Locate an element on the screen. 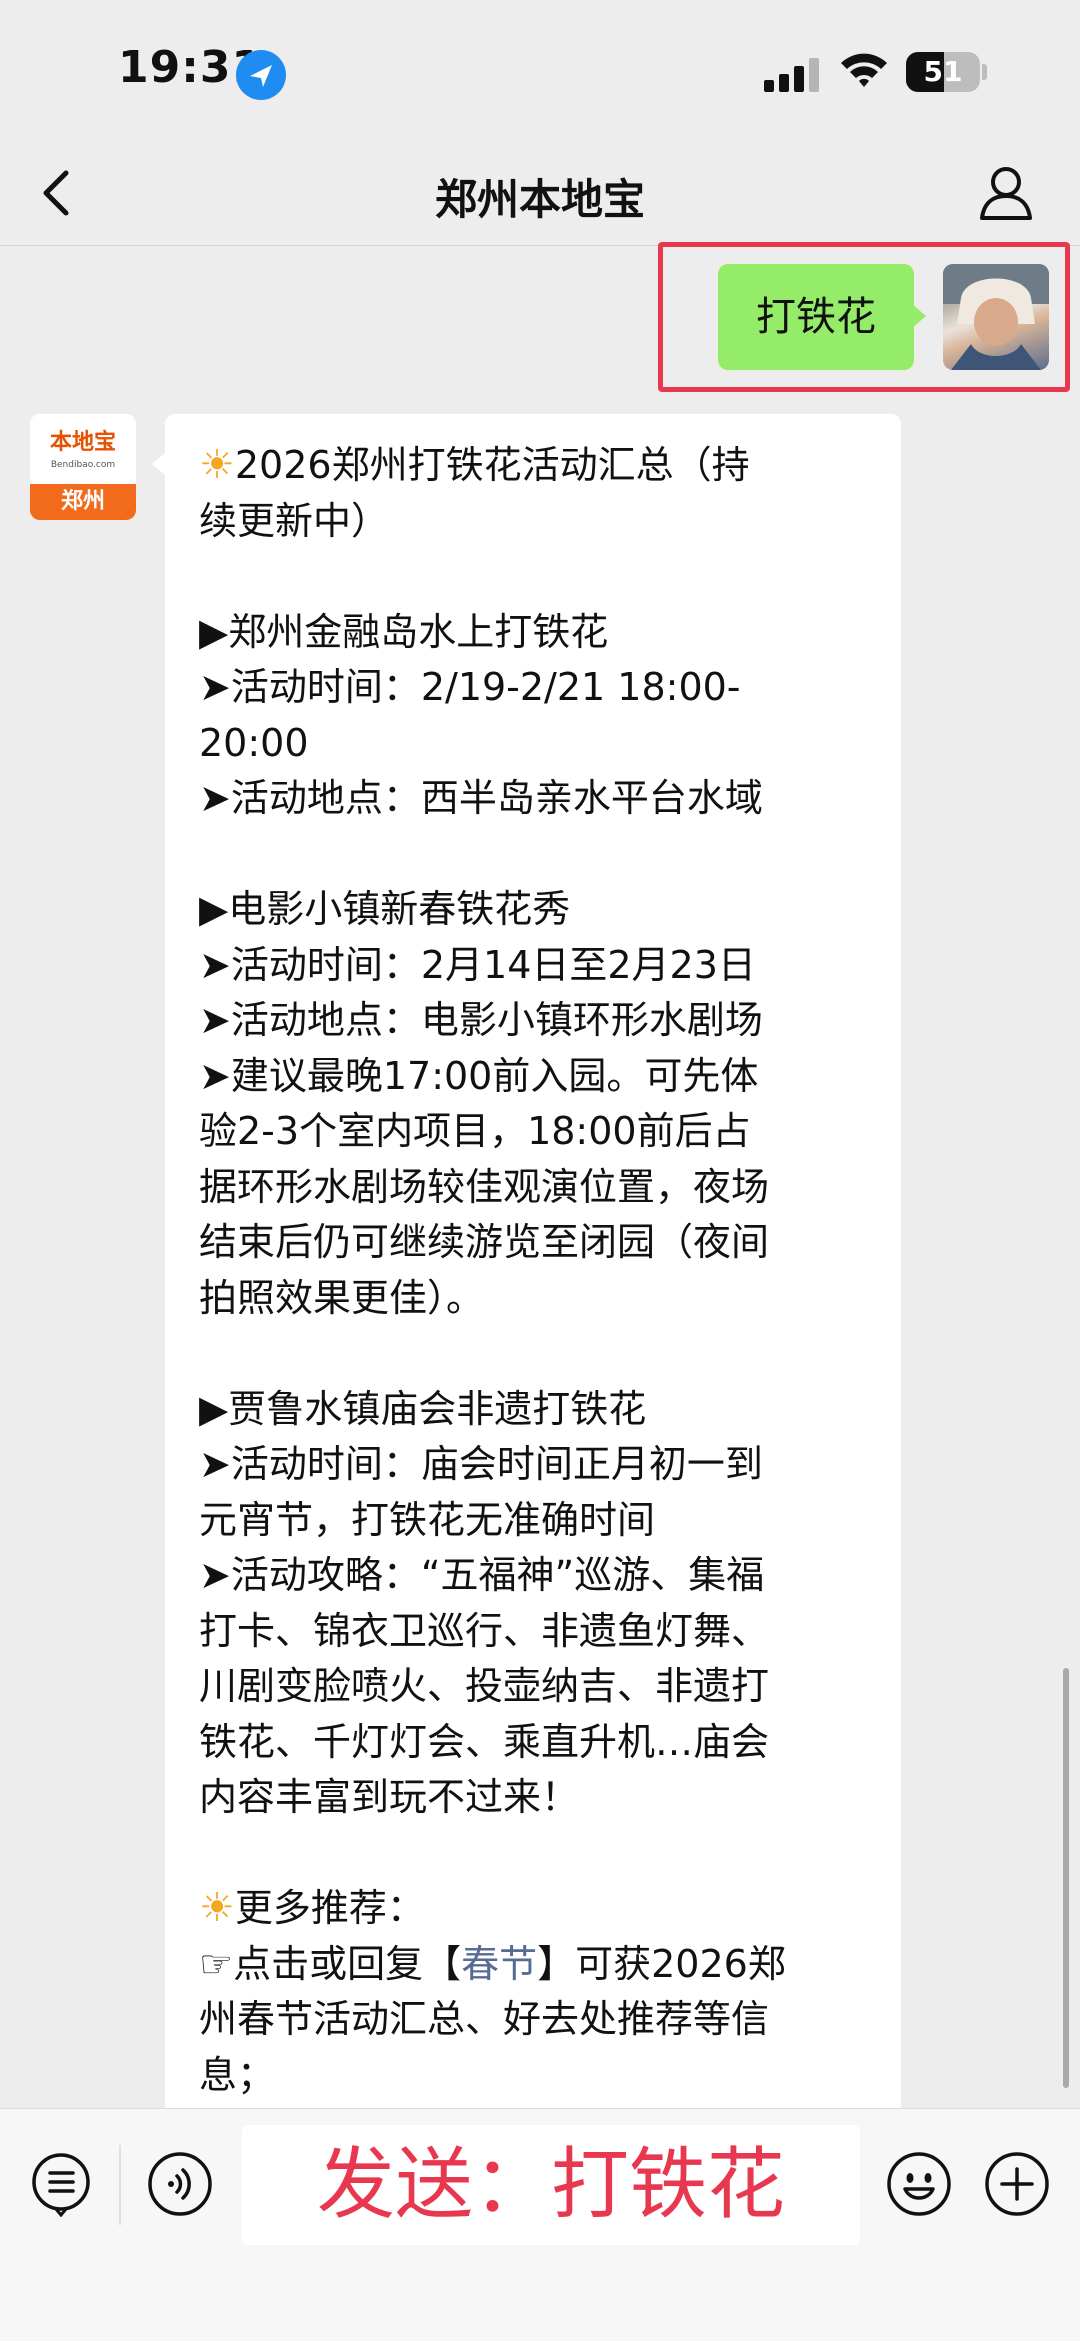 Image resolution: width=1080 pixels, height=2341 pixels. reply-line-text: 2026郑州打铁花活动汇总（持 is located at coordinates (492, 465).